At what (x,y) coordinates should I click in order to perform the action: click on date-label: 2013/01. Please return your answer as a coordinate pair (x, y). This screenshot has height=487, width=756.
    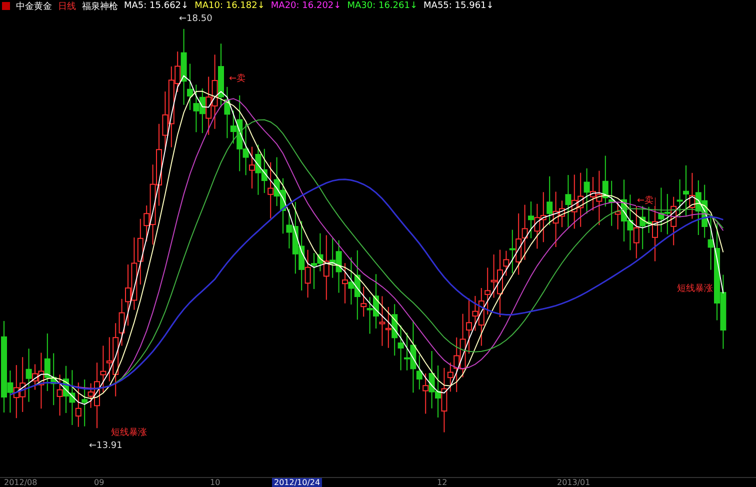
    Looking at the image, I should click on (574, 482).